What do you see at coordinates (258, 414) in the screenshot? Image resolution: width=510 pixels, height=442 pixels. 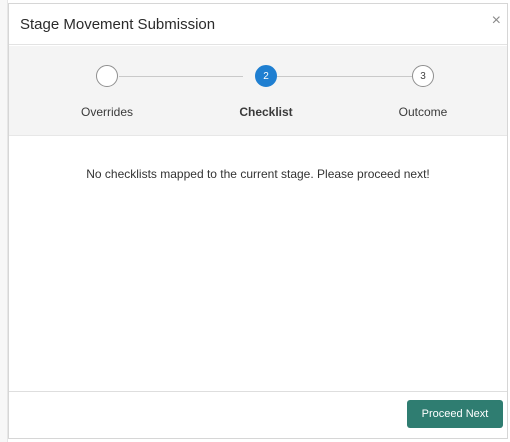 I see `dialog-footer: Proceed Next` at bounding box center [258, 414].